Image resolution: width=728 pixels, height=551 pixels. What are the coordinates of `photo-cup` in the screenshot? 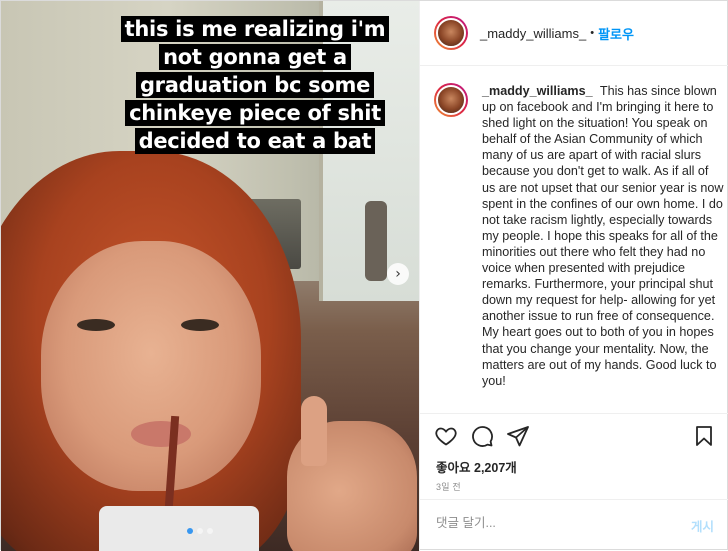 It's located at (179, 528).